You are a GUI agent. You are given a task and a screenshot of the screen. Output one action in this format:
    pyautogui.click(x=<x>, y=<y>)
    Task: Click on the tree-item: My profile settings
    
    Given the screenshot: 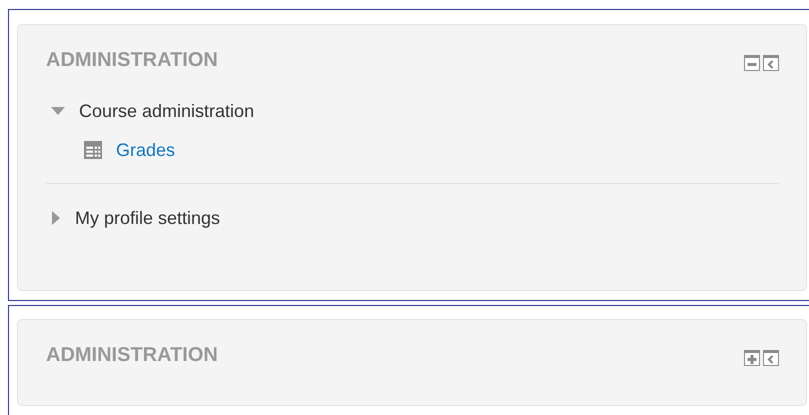 What is the action you would take?
    pyautogui.click(x=147, y=218)
    